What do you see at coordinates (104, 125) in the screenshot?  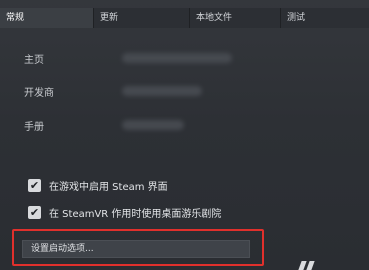 I see `manual-row: 手册` at bounding box center [104, 125].